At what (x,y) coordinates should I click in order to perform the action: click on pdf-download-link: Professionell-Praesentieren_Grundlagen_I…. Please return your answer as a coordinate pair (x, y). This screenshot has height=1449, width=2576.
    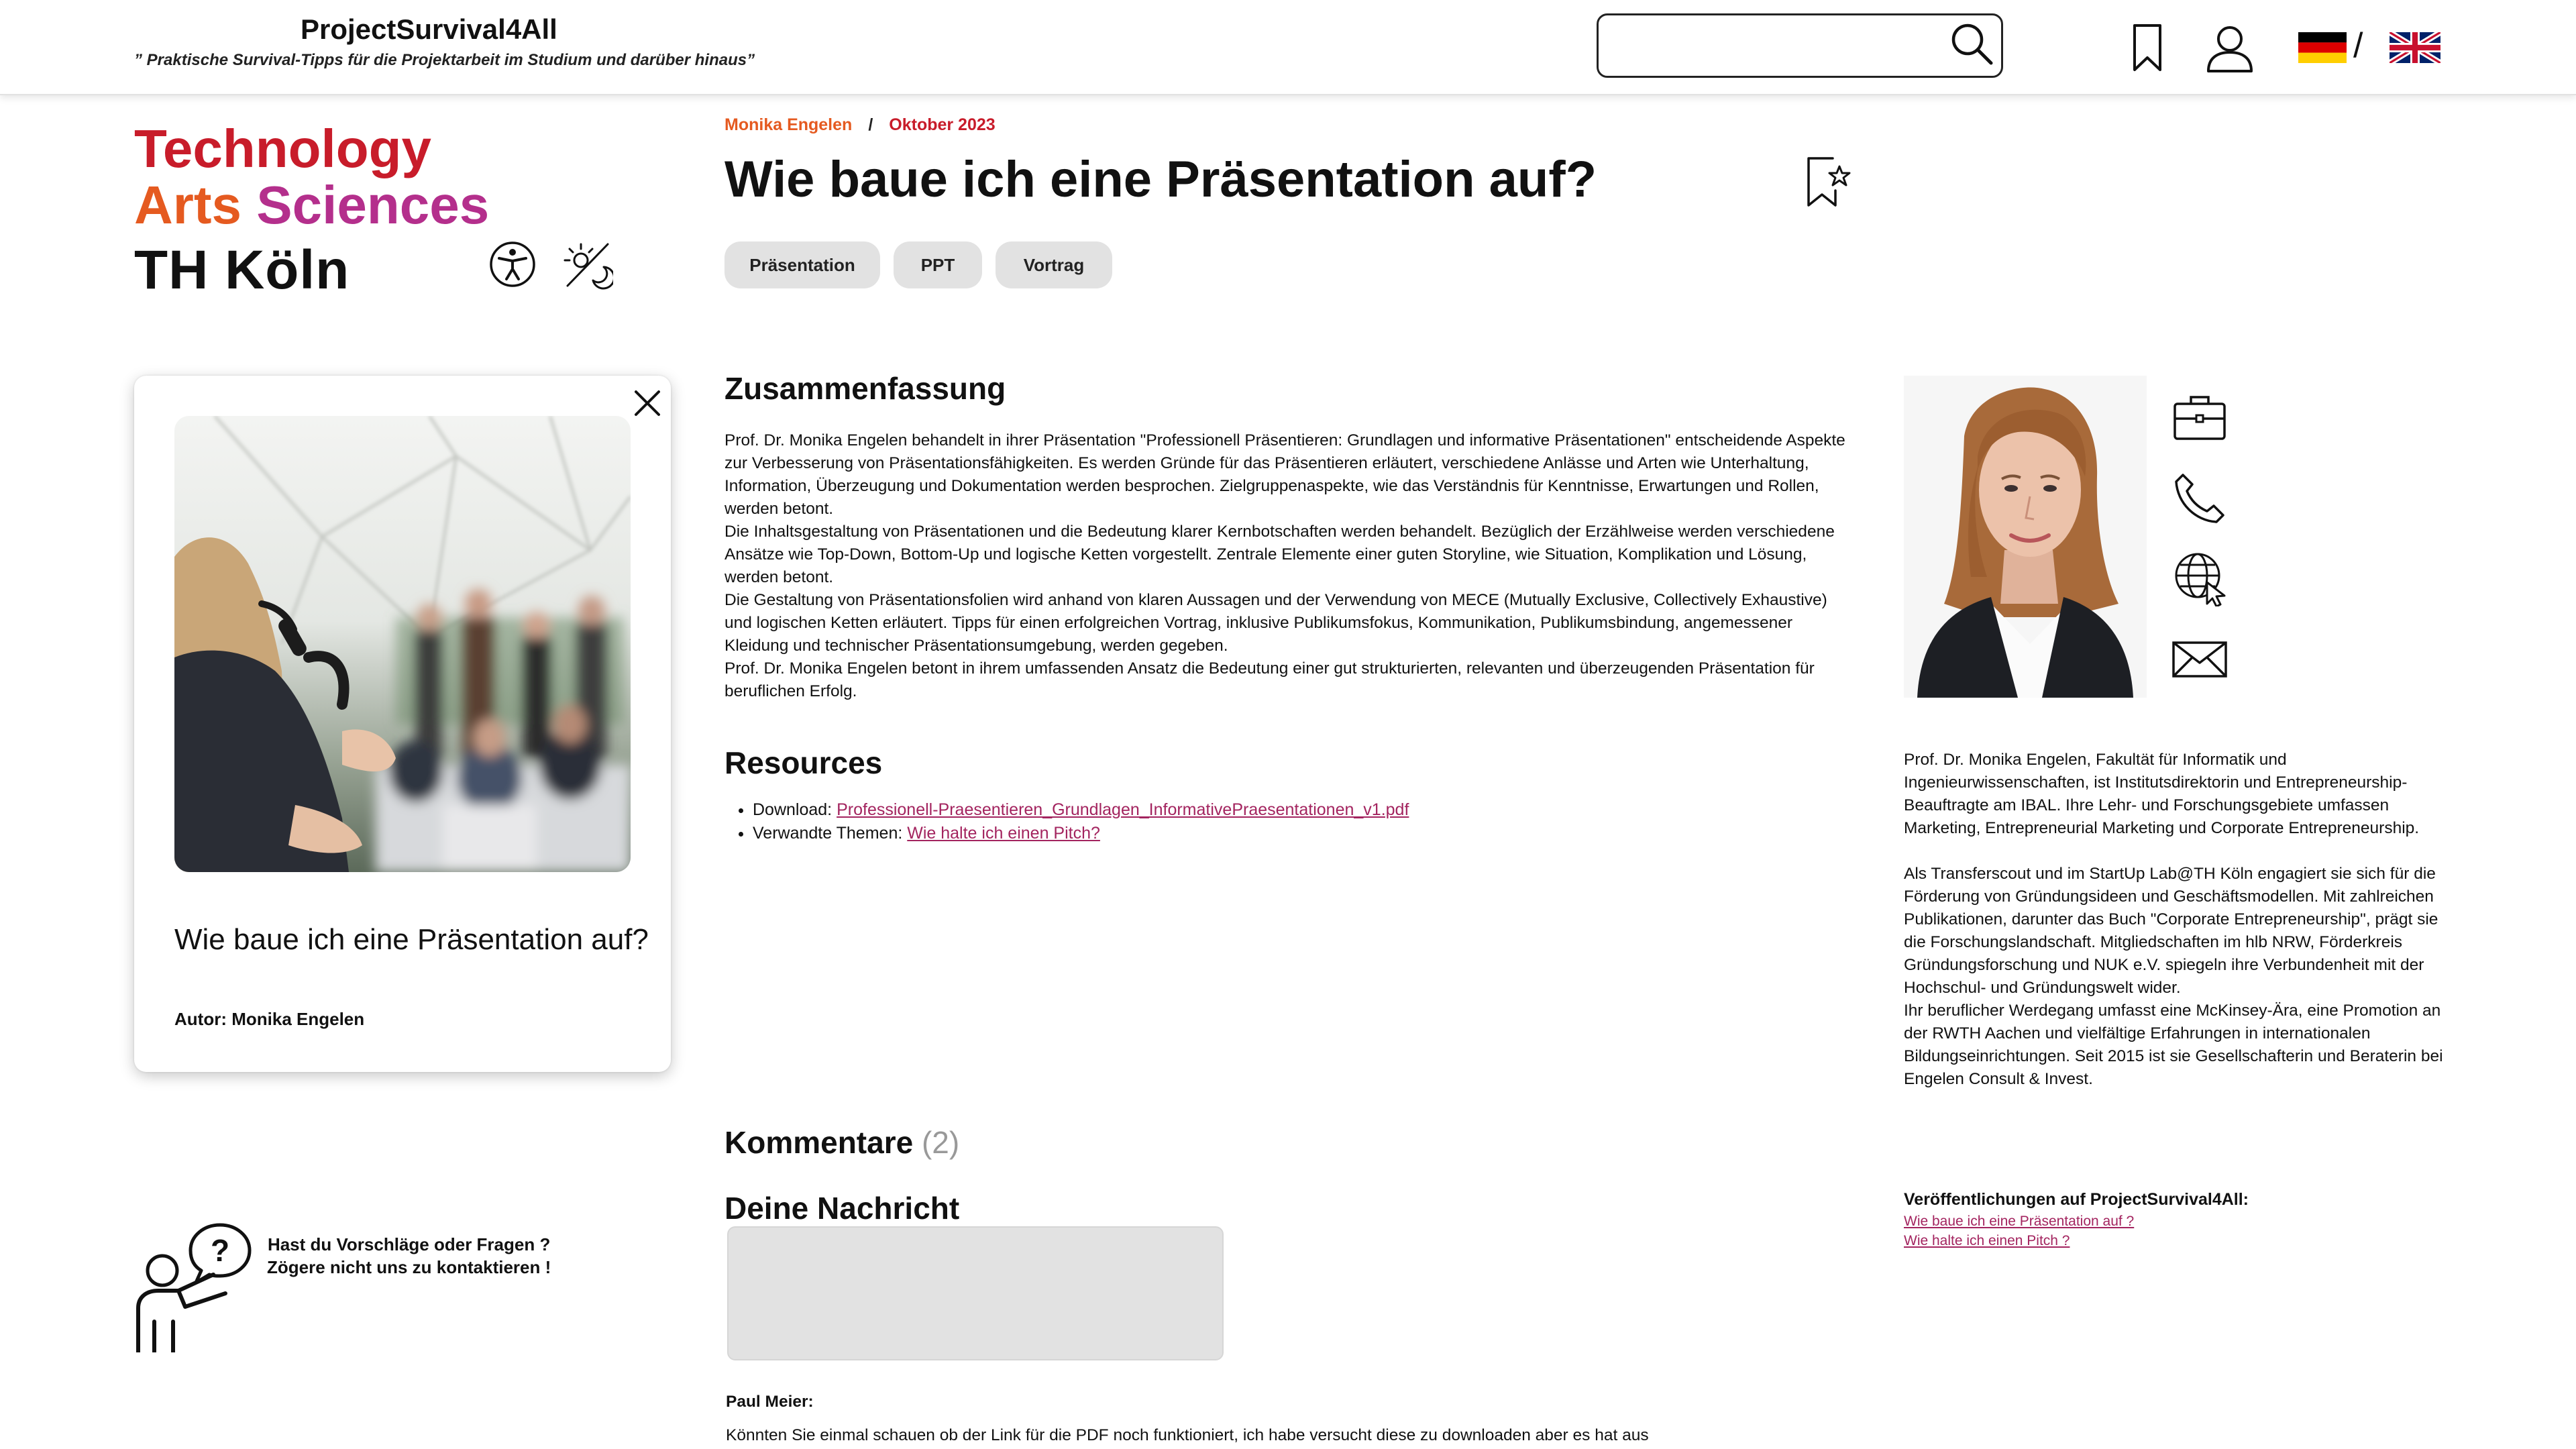
    Looking at the image, I should click on (1123, 809).